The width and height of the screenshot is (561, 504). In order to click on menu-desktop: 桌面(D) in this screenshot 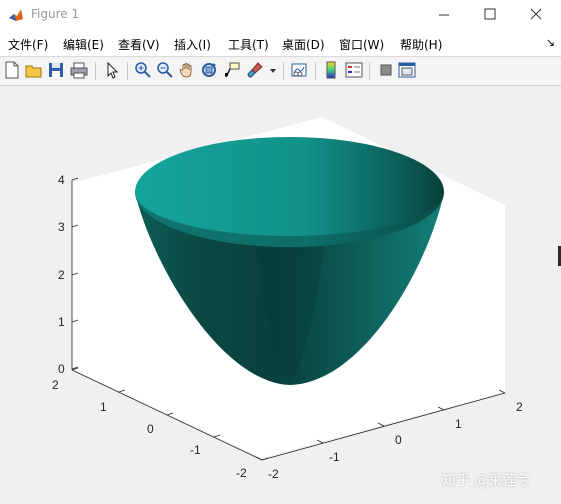, I will do `click(303, 44)`.